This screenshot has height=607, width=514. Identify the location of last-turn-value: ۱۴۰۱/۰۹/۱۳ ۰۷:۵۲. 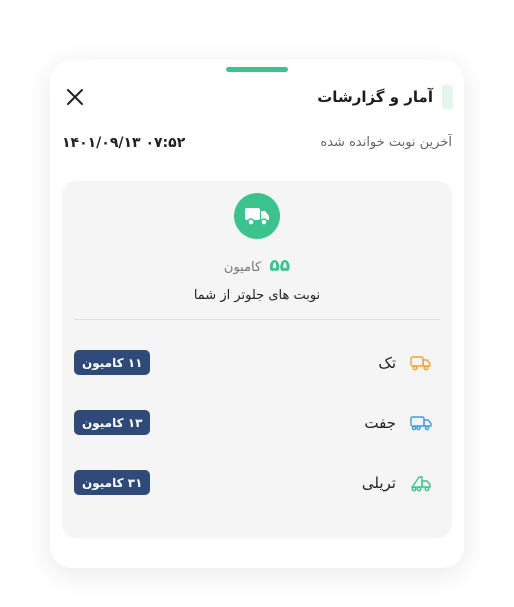
(124, 143).